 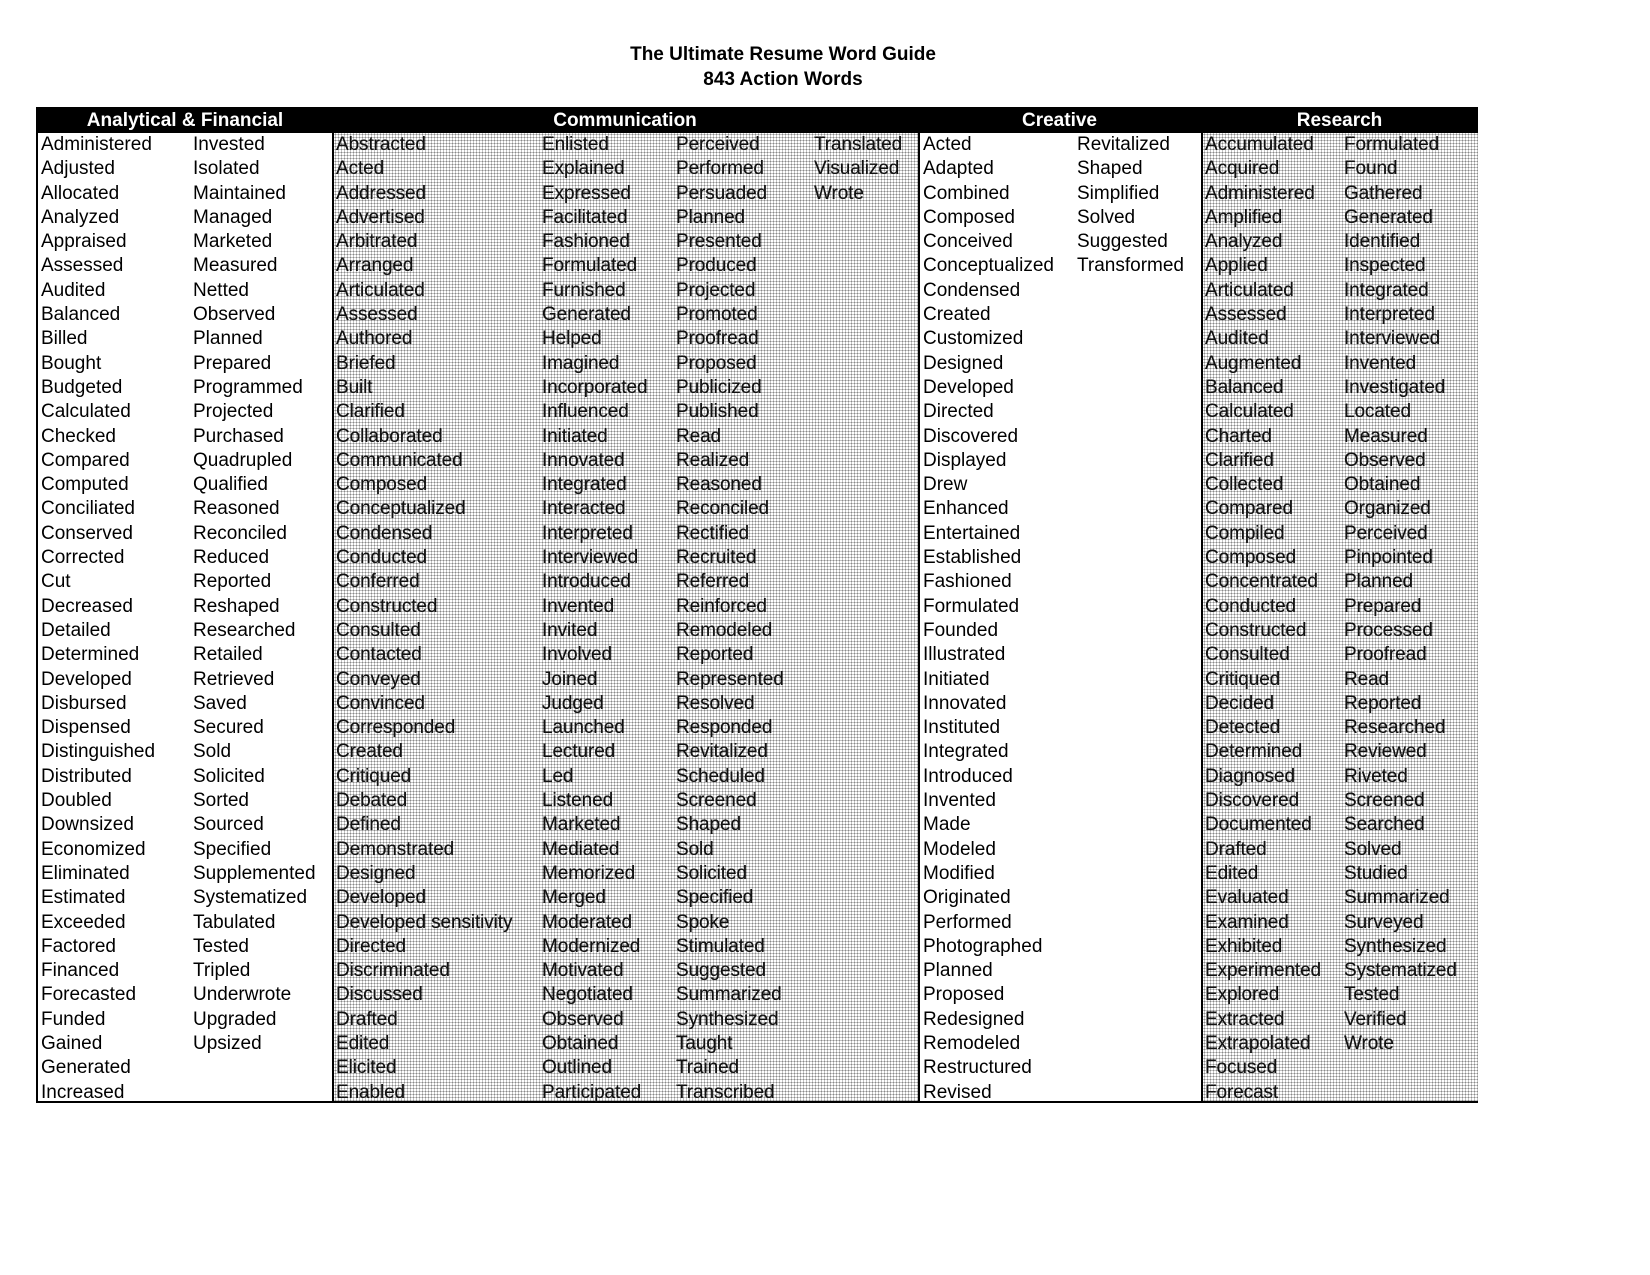 What do you see at coordinates (839, 193) in the screenshot?
I see `word-item: Wrote` at bounding box center [839, 193].